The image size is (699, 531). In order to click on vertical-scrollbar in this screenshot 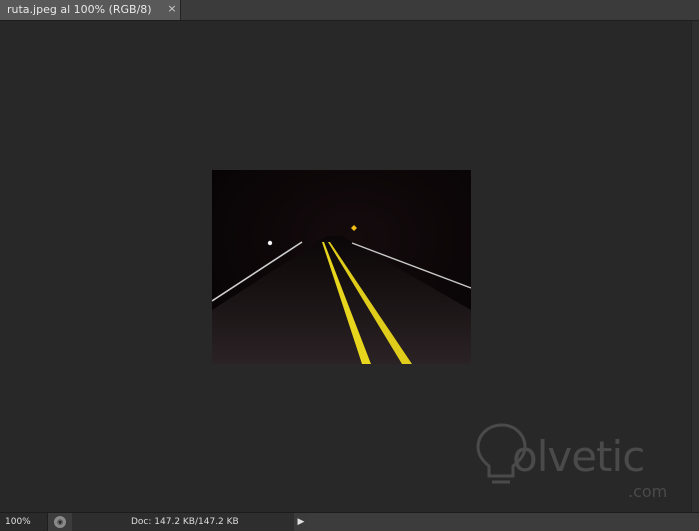, I will do `click(695, 266)`.